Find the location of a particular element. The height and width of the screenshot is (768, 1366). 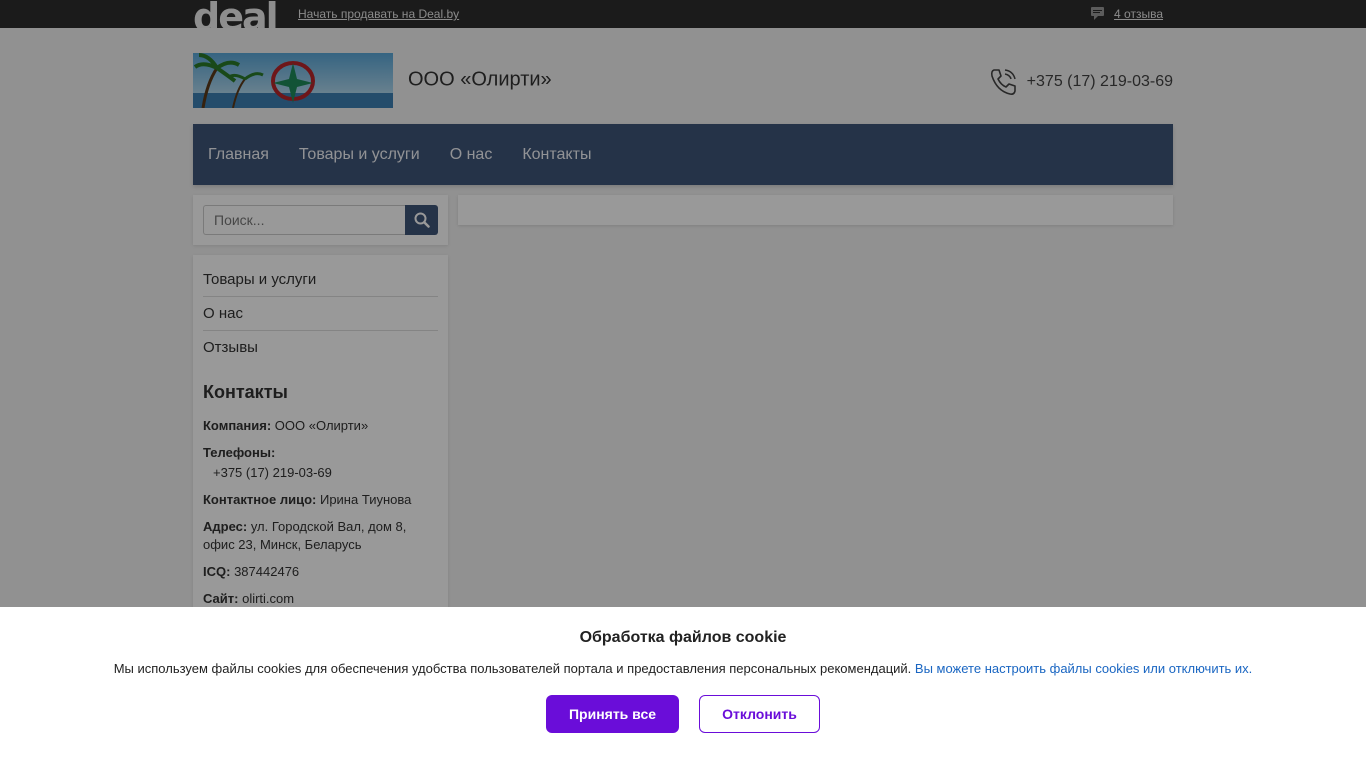

decline-button: Отклонить is located at coordinates (759, 714).